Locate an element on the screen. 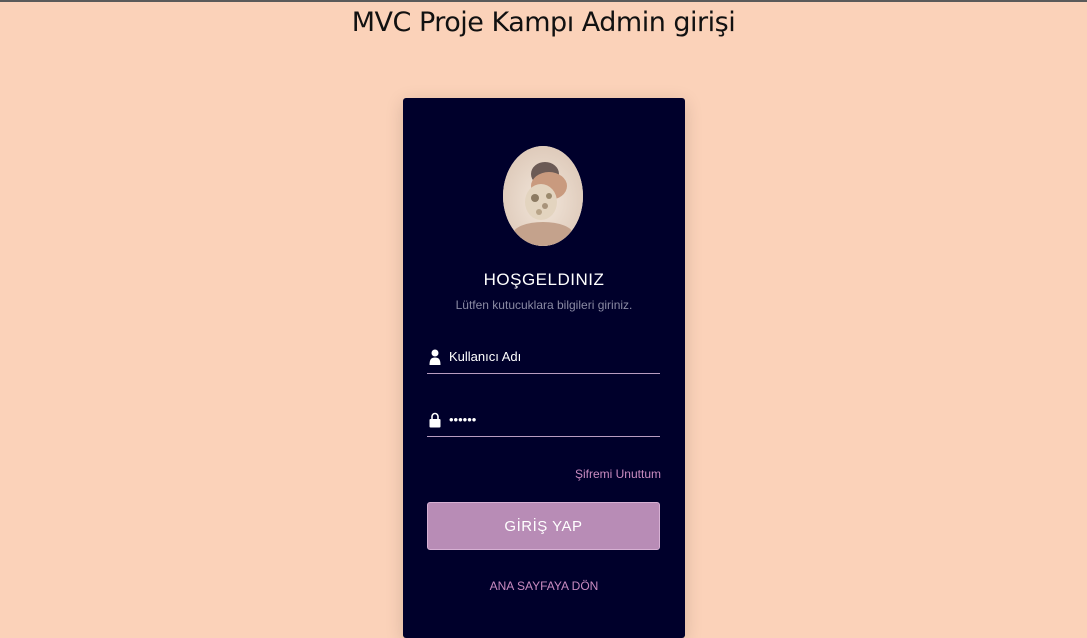  password-field is located at coordinates (543, 421).